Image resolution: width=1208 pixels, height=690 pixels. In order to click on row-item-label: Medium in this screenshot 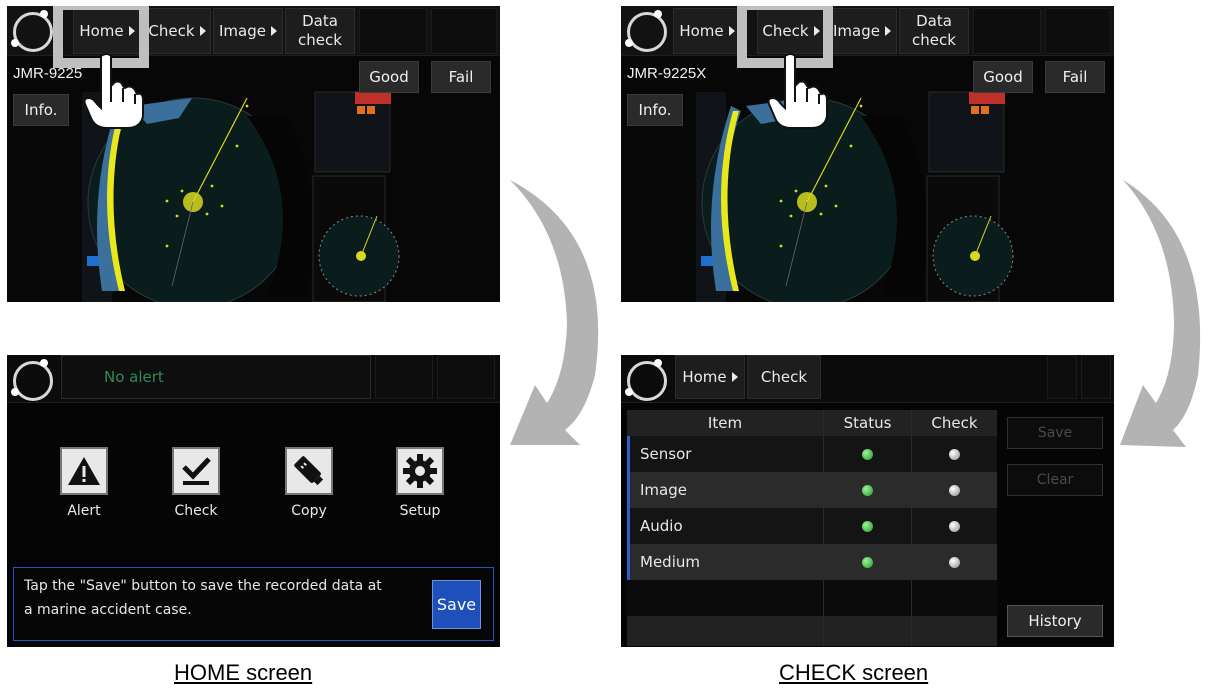, I will do `click(725, 562)`.